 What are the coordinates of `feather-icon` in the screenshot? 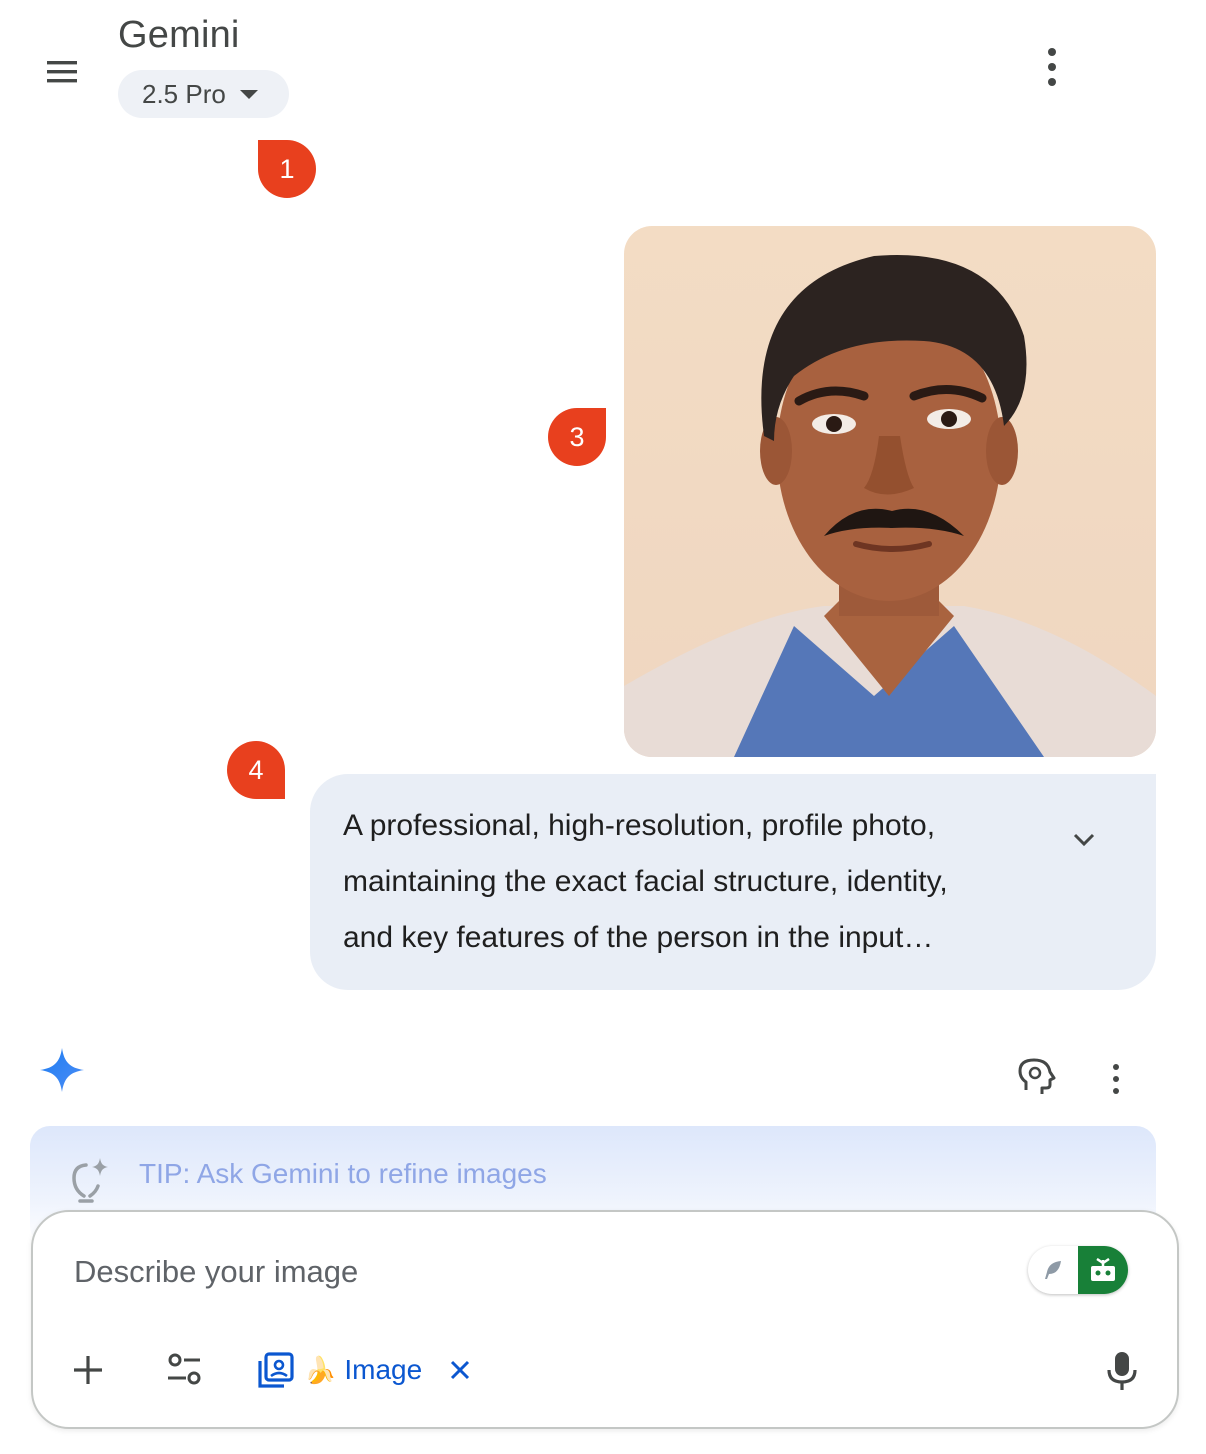 It's located at (1053, 1270).